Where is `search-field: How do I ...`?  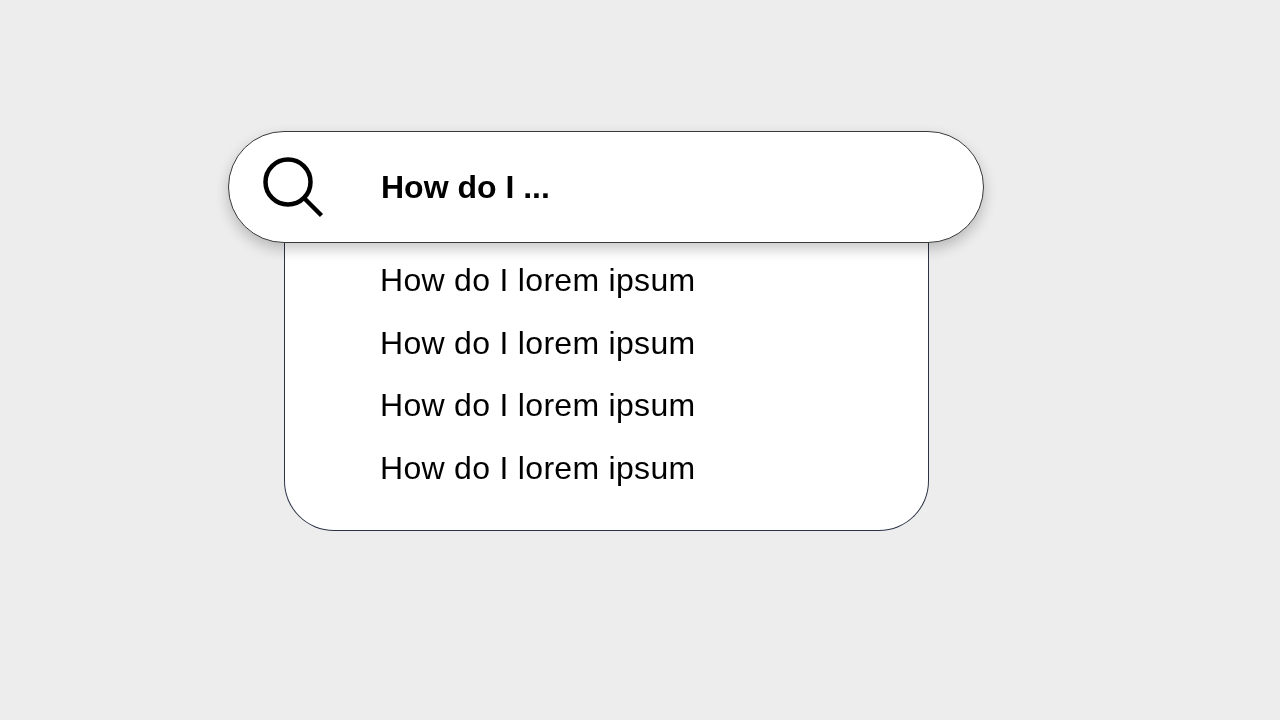
search-field: How do I ... is located at coordinates (606, 187).